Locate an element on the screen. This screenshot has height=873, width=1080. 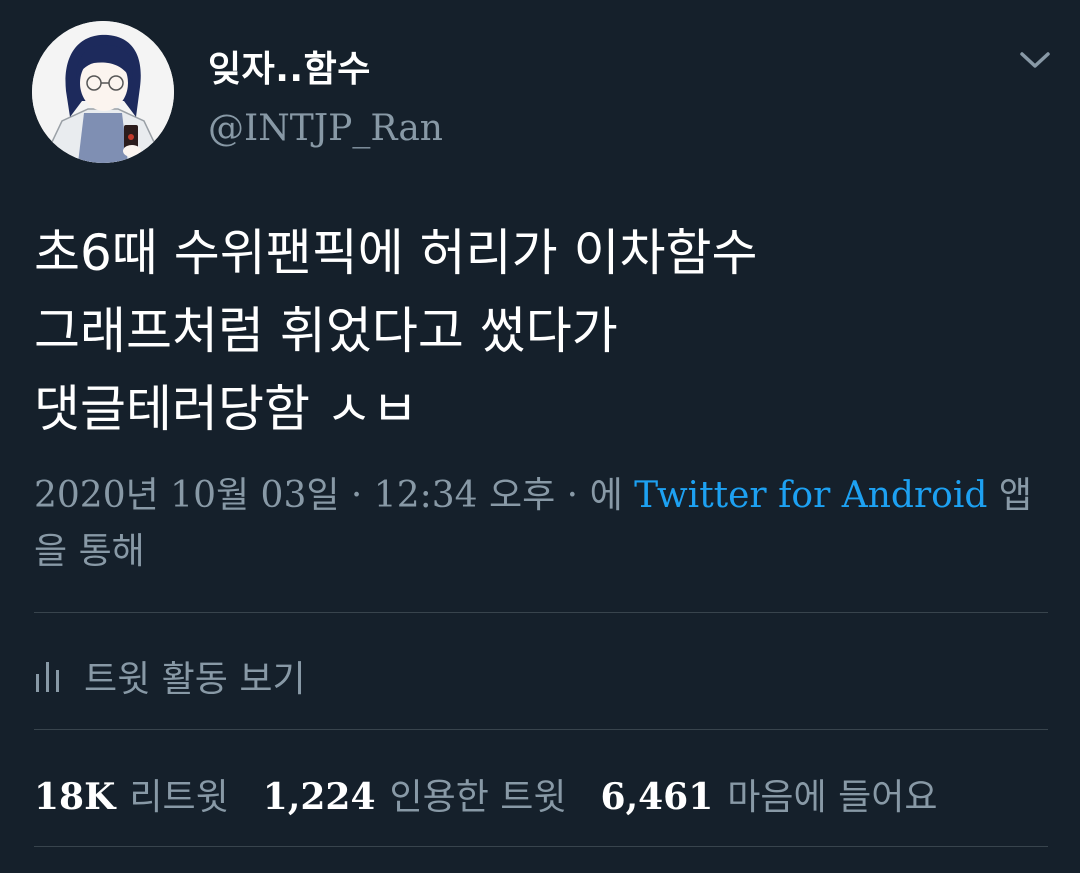
author-display-name: 잊자..함수 is located at coordinates (289, 66).